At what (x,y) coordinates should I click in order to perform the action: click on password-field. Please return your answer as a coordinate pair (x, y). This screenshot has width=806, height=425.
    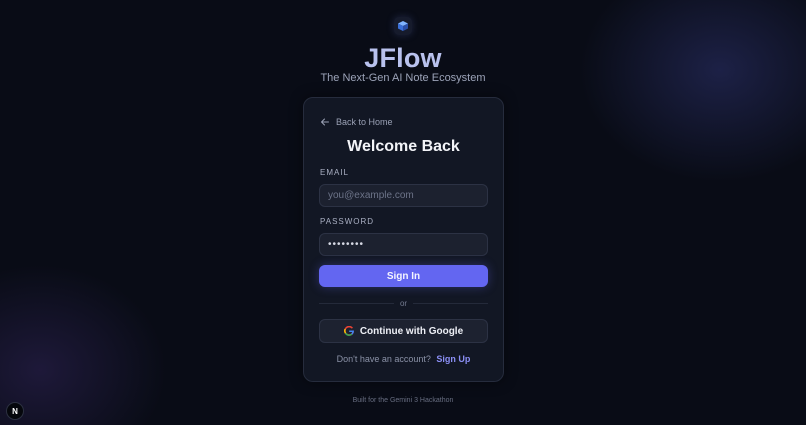
    Looking at the image, I should click on (403, 244).